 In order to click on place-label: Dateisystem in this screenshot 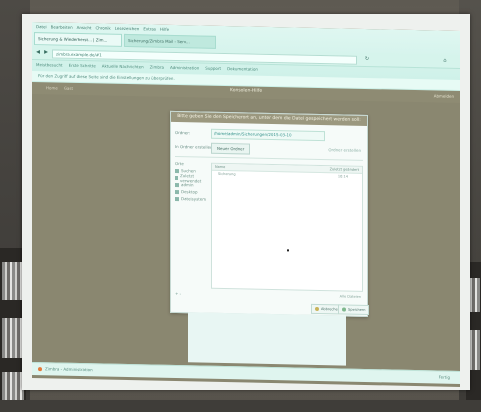, I will do `click(194, 199)`.